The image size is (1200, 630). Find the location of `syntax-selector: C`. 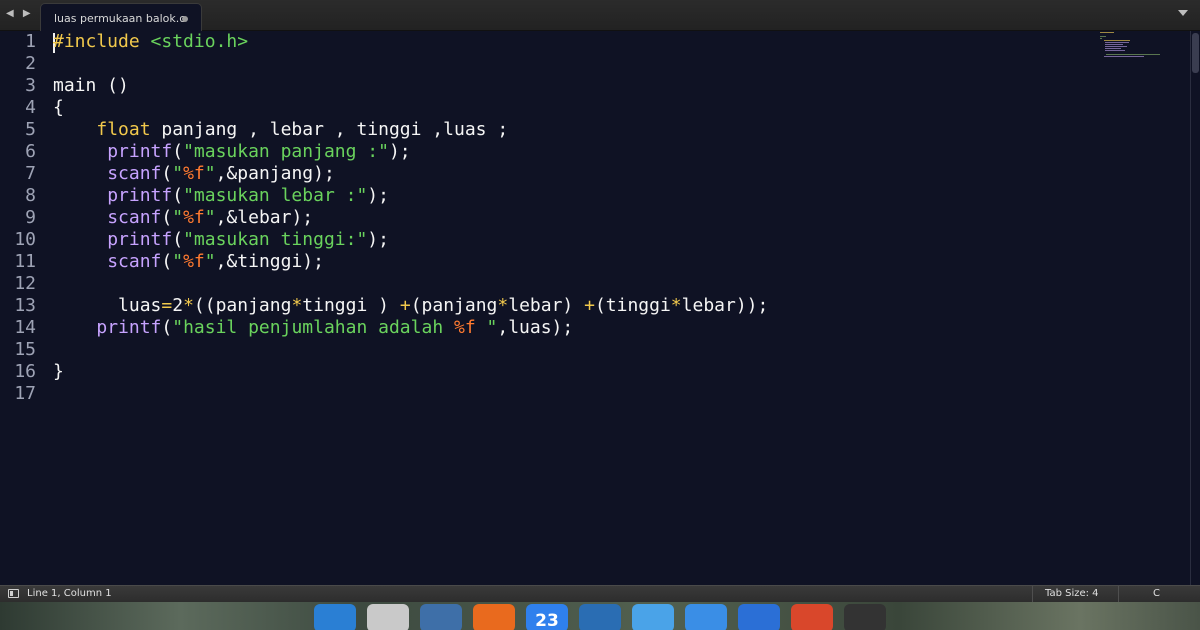

syntax-selector: C is located at coordinates (1159, 594).